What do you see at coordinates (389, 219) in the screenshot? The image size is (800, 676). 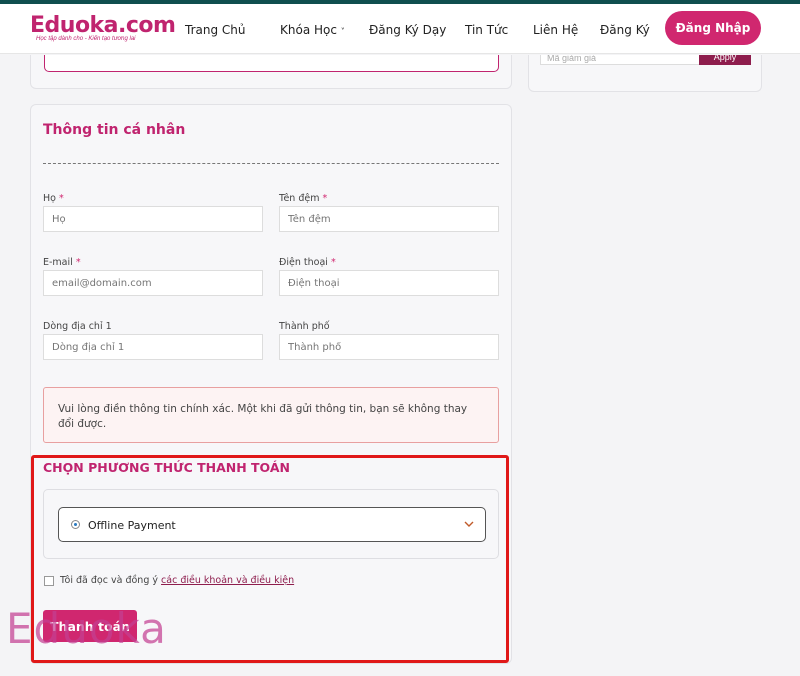 I see `middle-name-input` at bounding box center [389, 219].